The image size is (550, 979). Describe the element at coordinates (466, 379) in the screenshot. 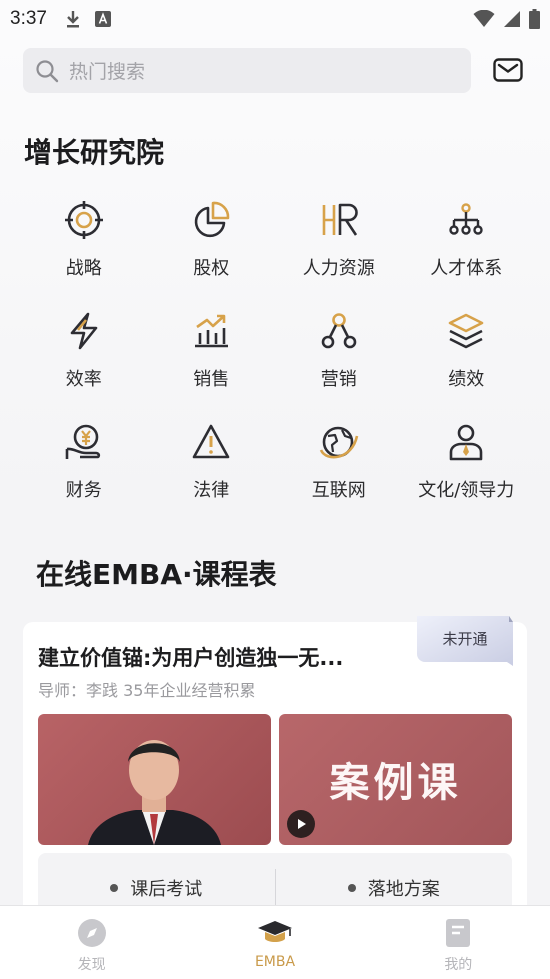

I see `category-label: 绩效` at that location.